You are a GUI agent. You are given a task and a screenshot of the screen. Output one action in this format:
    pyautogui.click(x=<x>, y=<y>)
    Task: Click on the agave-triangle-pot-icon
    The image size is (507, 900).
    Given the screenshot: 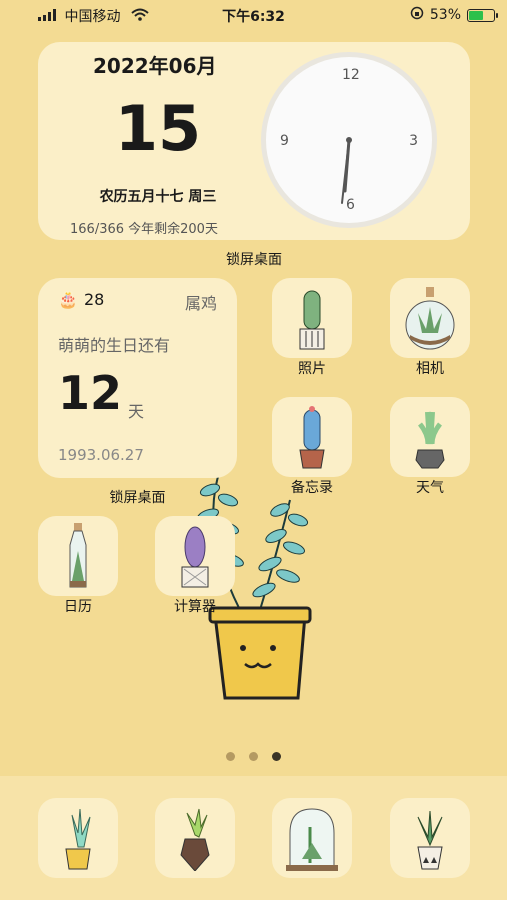 What is the action you would take?
    pyautogui.click(x=430, y=840)
    